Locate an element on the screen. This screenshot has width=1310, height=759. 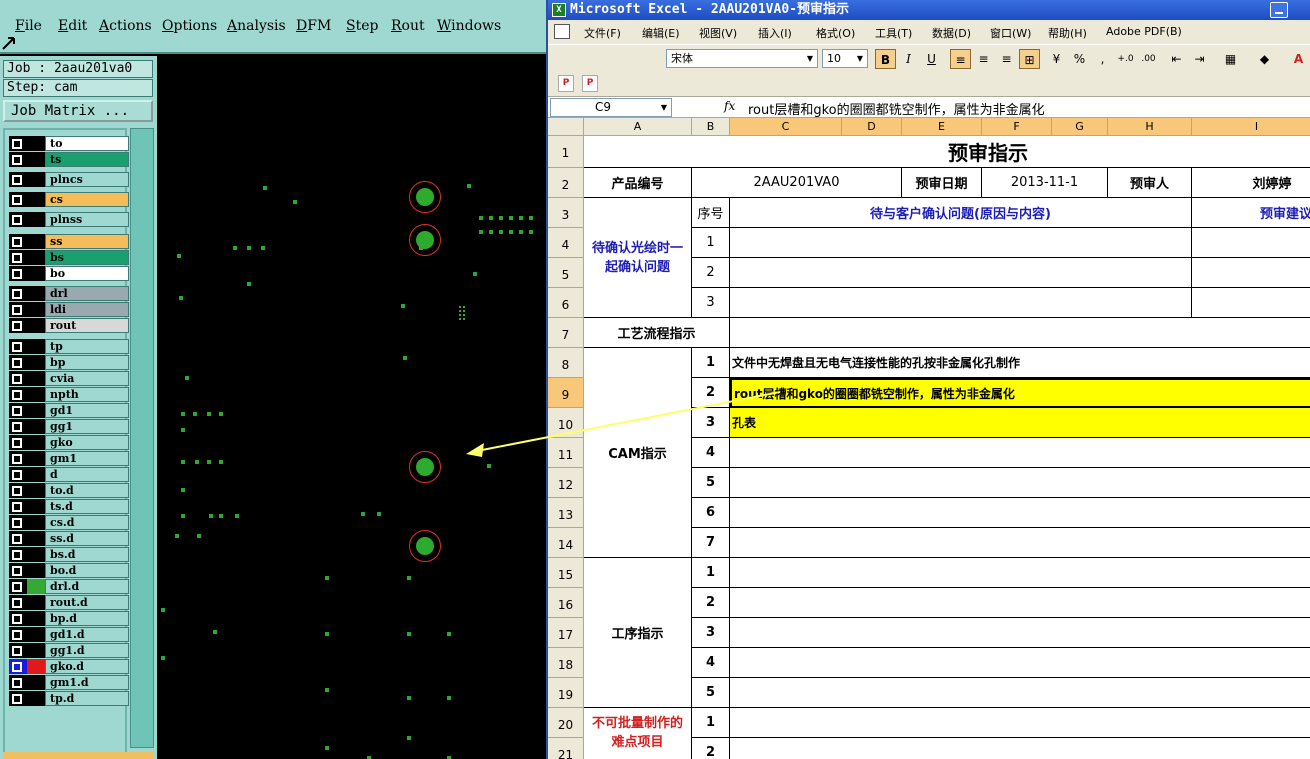
cam-item-cell: 文件中无焊盘且无电气连接性能的孔按非金属化孔制作 is located at coordinates (1020, 363).